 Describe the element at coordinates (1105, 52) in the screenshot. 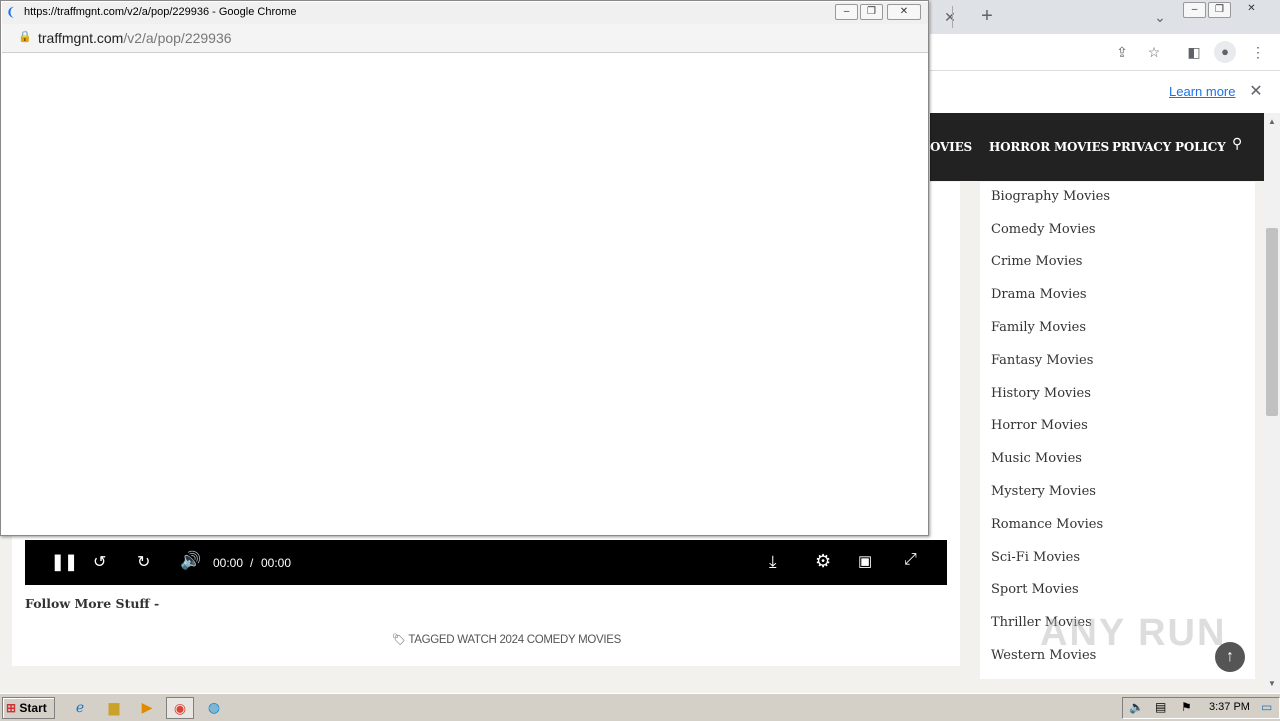

I see `browser-toolbar: ⇪ ☆ ◧ ● ⋮` at that location.